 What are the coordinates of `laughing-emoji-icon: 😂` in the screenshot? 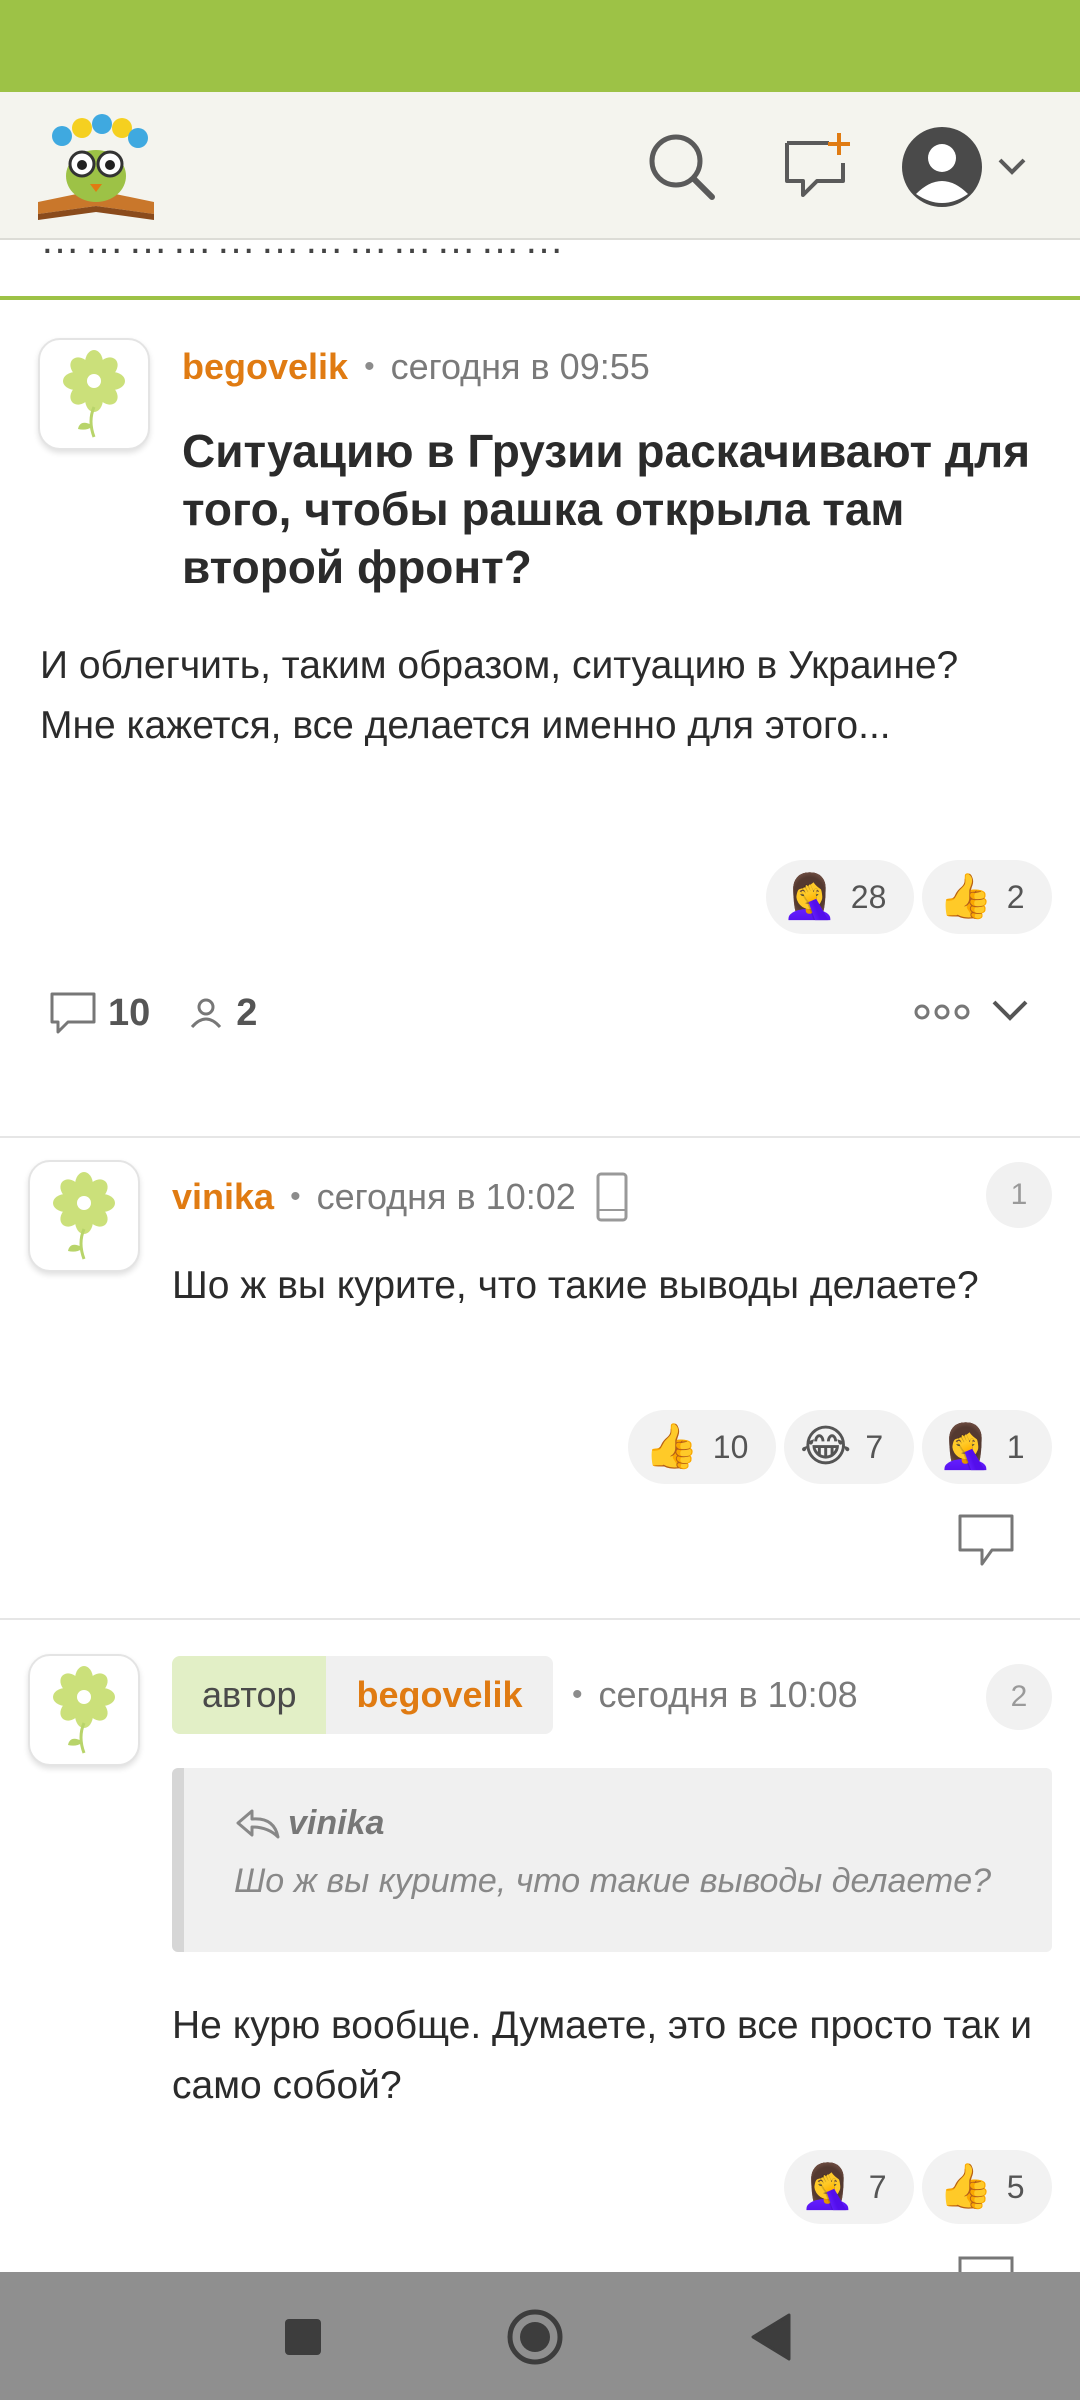 It's located at (826, 1446).